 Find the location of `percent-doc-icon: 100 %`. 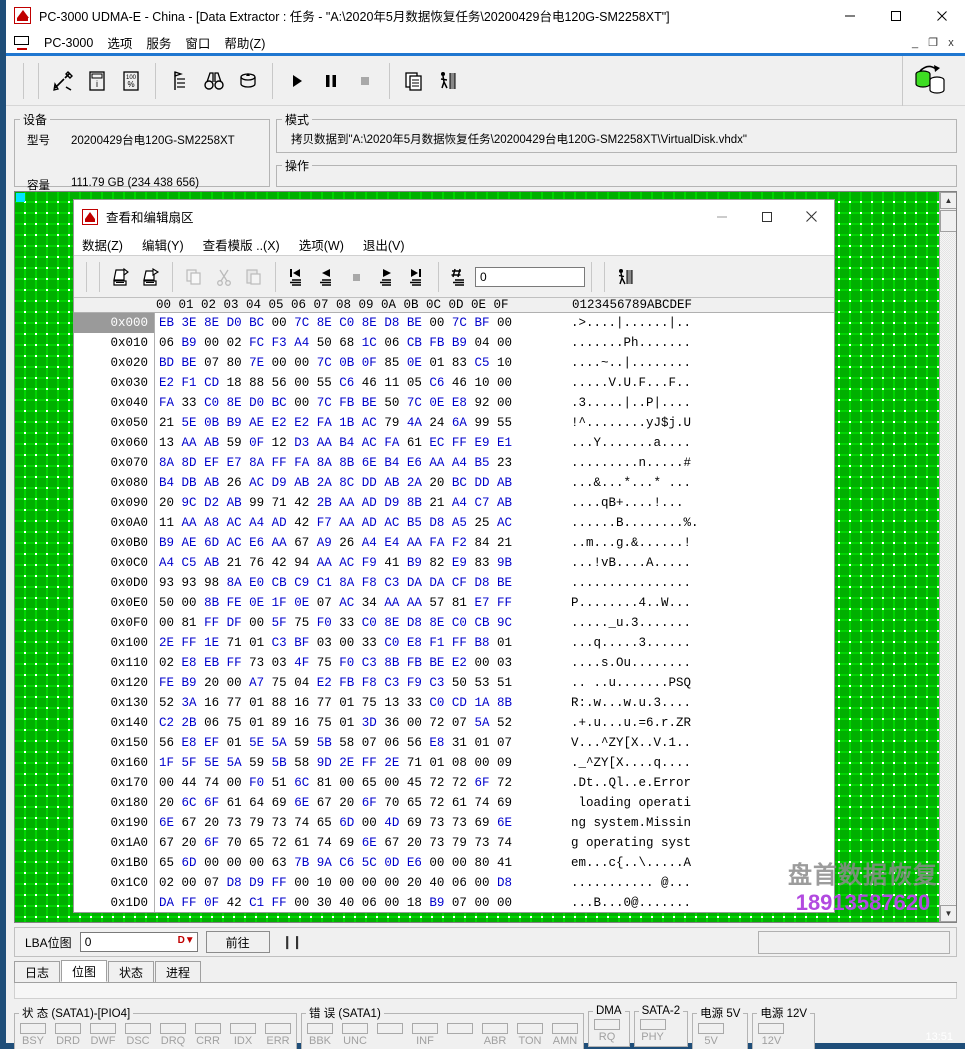

percent-doc-icon: 100 % is located at coordinates (131, 81).